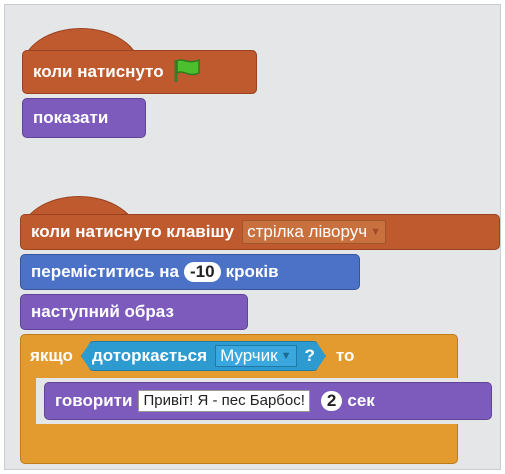 The width and height of the screenshot is (505, 474). What do you see at coordinates (71, 117) in the screenshot?
I see `show-label: показати` at bounding box center [71, 117].